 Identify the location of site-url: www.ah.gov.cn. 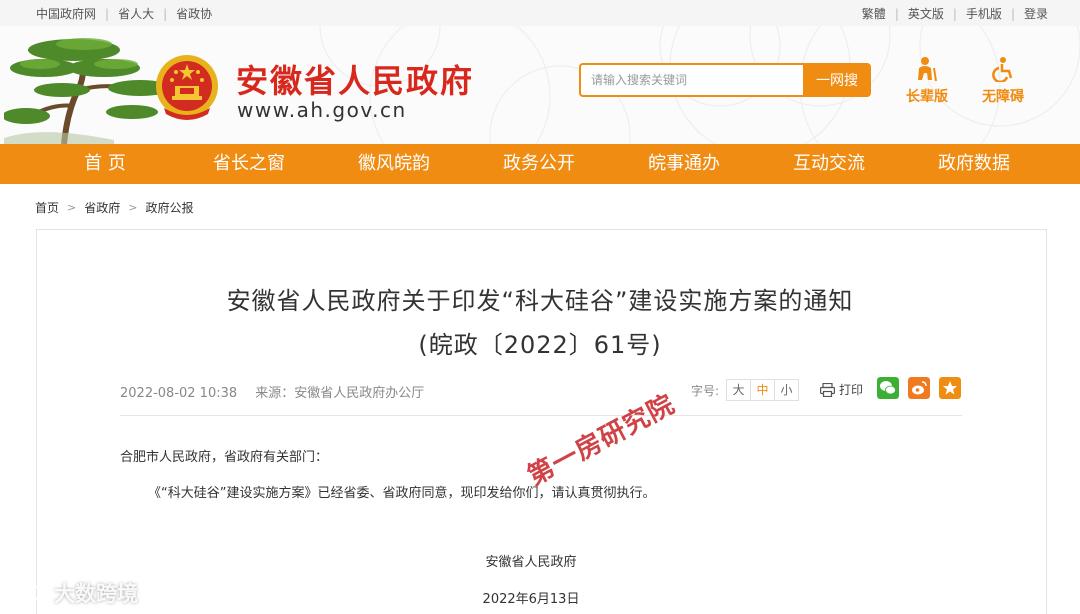
(322, 110).